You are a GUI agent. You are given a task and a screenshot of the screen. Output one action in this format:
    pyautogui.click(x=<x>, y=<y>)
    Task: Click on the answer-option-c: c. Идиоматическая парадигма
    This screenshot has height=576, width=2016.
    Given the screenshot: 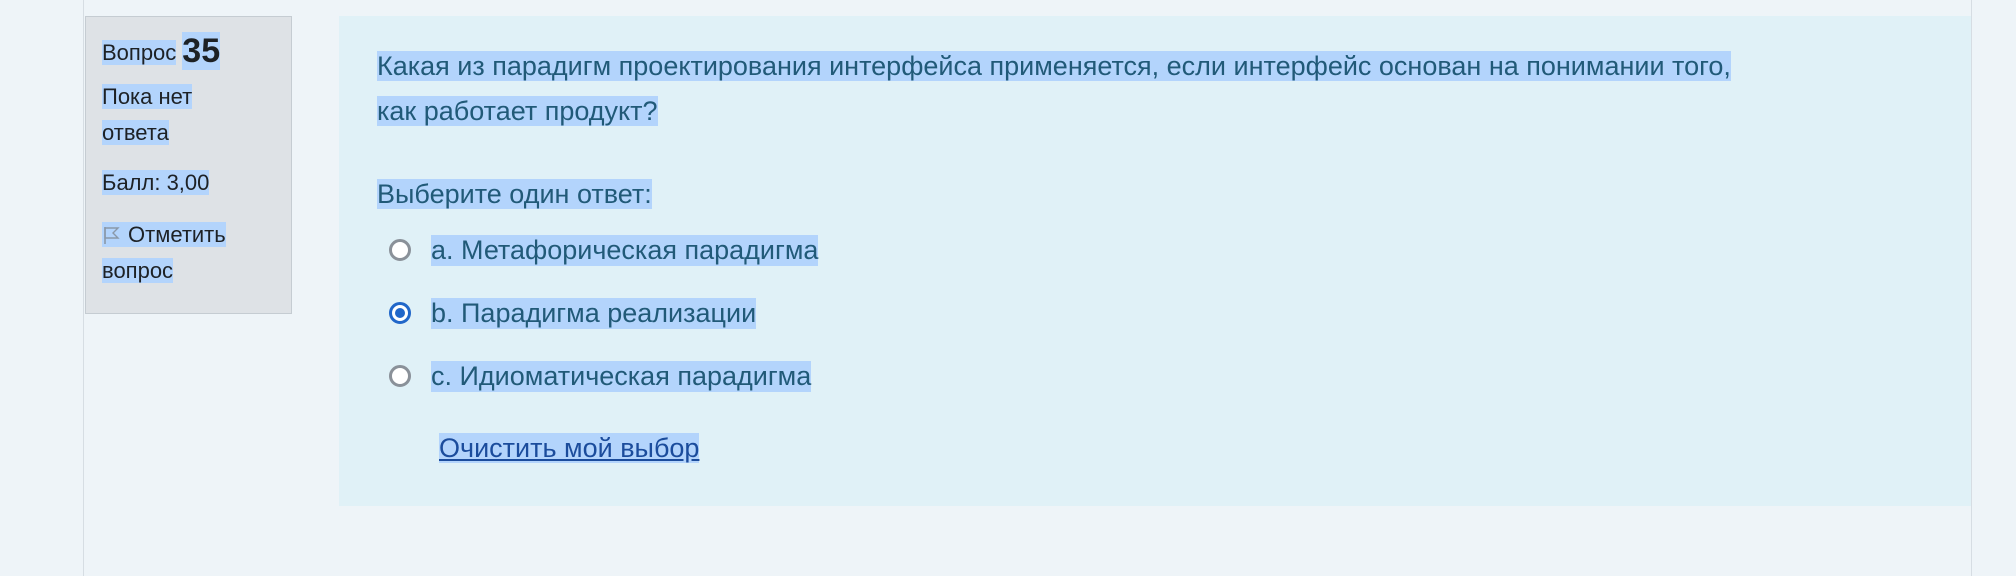 What is the action you would take?
    pyautogui.click(x=600, y=376)
    